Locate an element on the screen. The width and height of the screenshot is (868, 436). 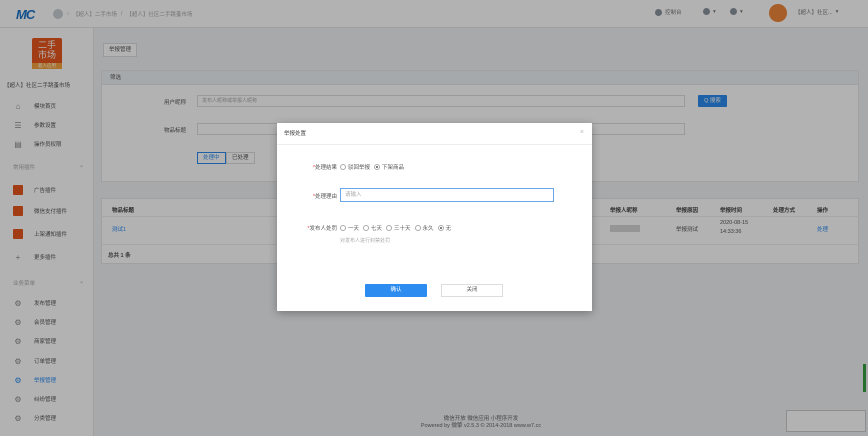
ban-label: *发布人处罚 is located at coordinates (322, 229).